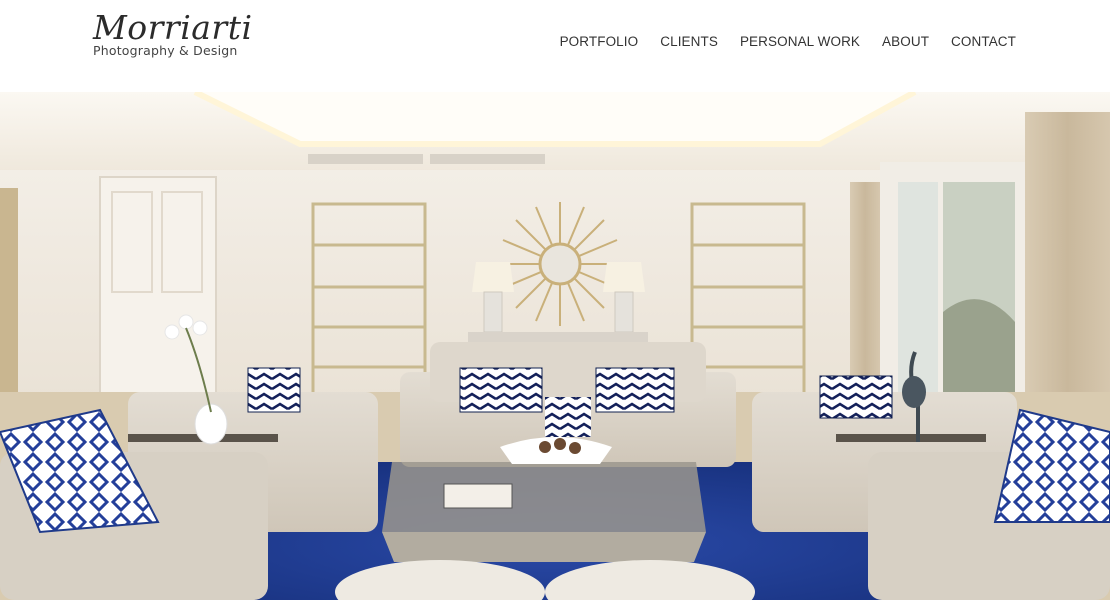  Describe the element at coordinates (689, 41) in the screenshot. I see `nav-clients: CLIENTS` at that location.